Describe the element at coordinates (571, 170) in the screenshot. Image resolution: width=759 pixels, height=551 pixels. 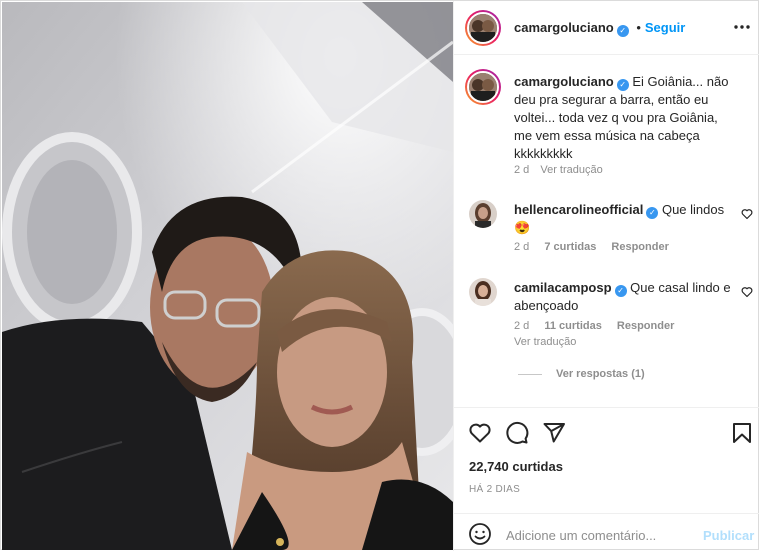
I see `caption-translate-link: Ver tradução` at that location.